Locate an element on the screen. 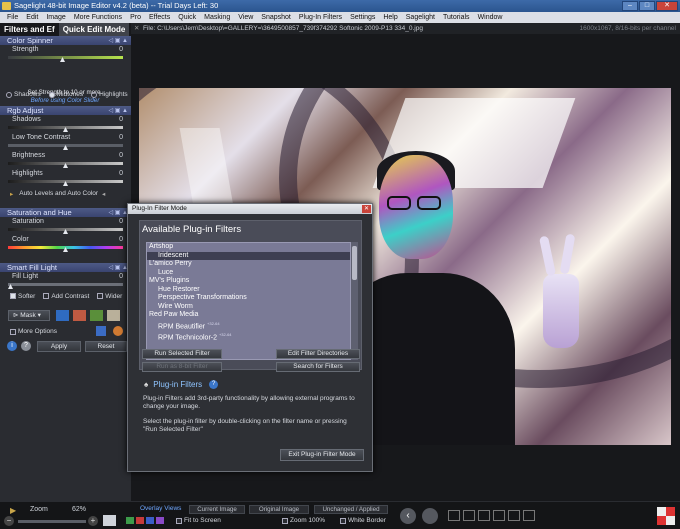 The image size is (680, 529). maximize-button: □ is located at coordinates (647, 6).